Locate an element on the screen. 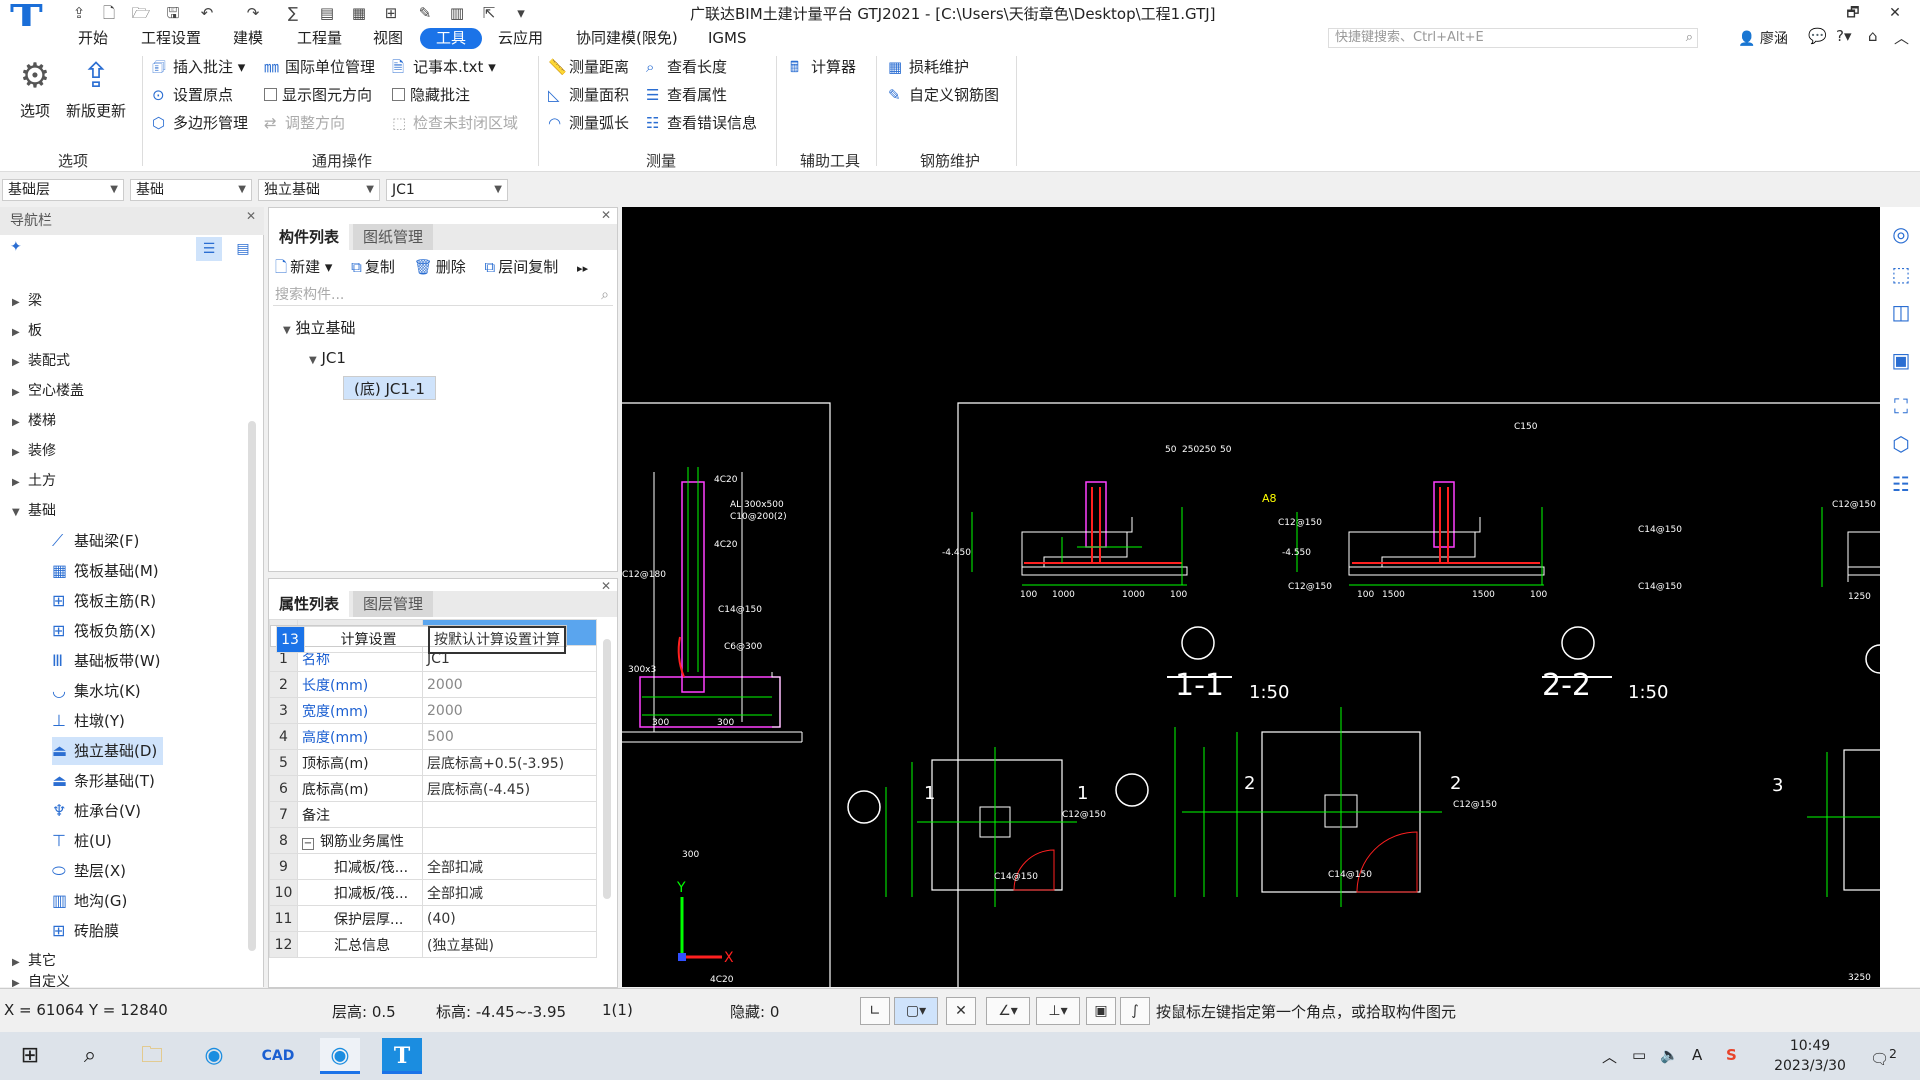 The width and height of the screenshot is (1920, 1080). prop-value is located at coordinates (509, 814).